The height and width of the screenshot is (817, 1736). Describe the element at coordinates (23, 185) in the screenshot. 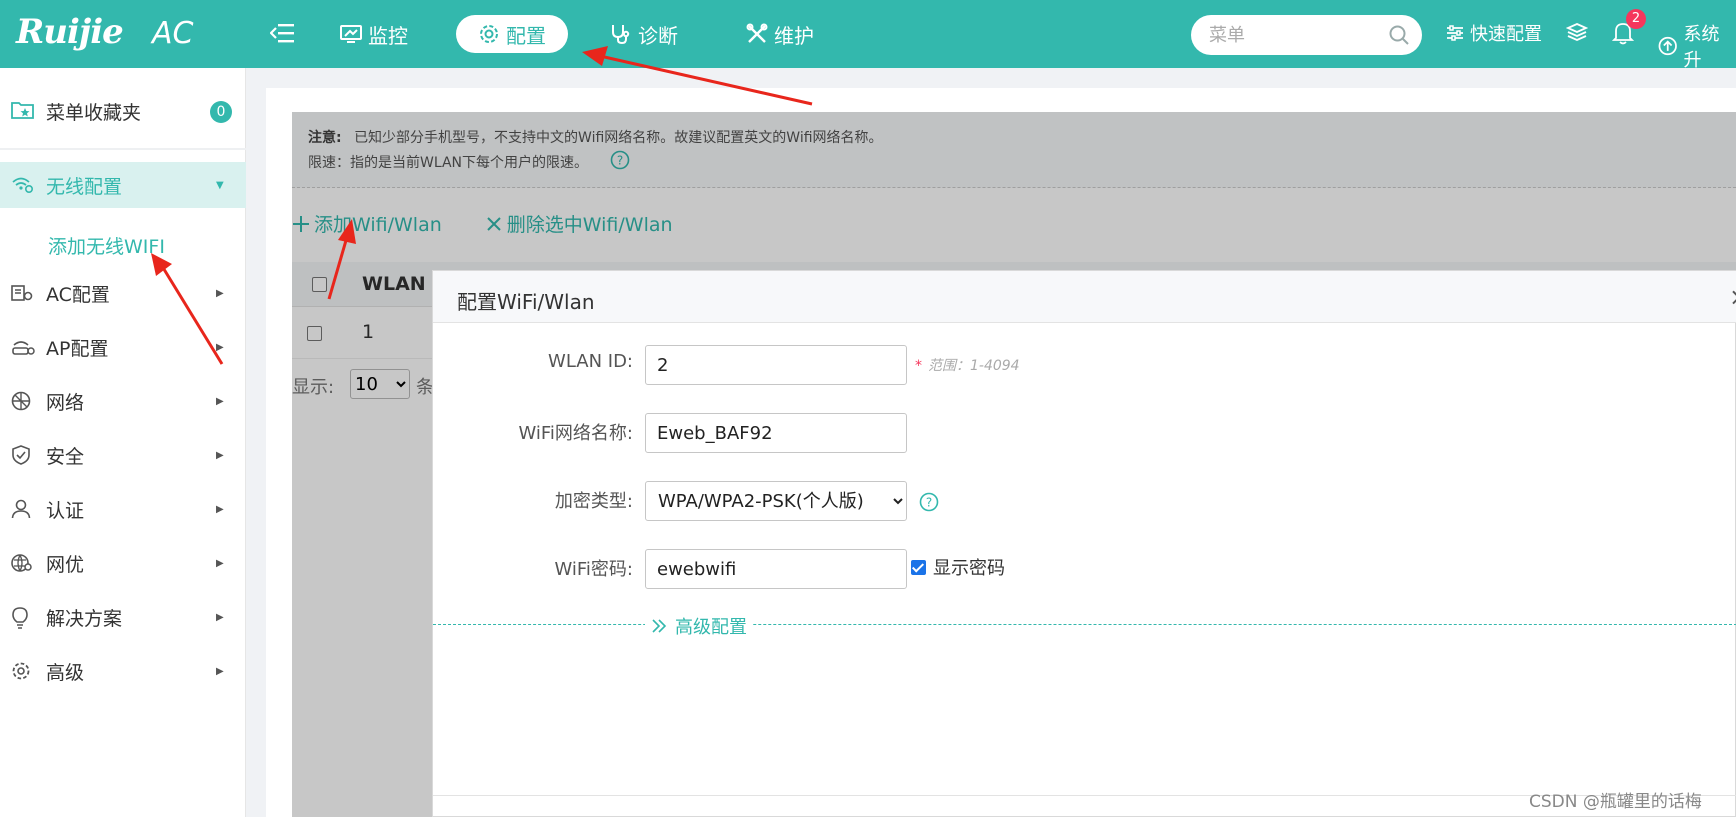

I see `wifi-settings-icon` at that location.